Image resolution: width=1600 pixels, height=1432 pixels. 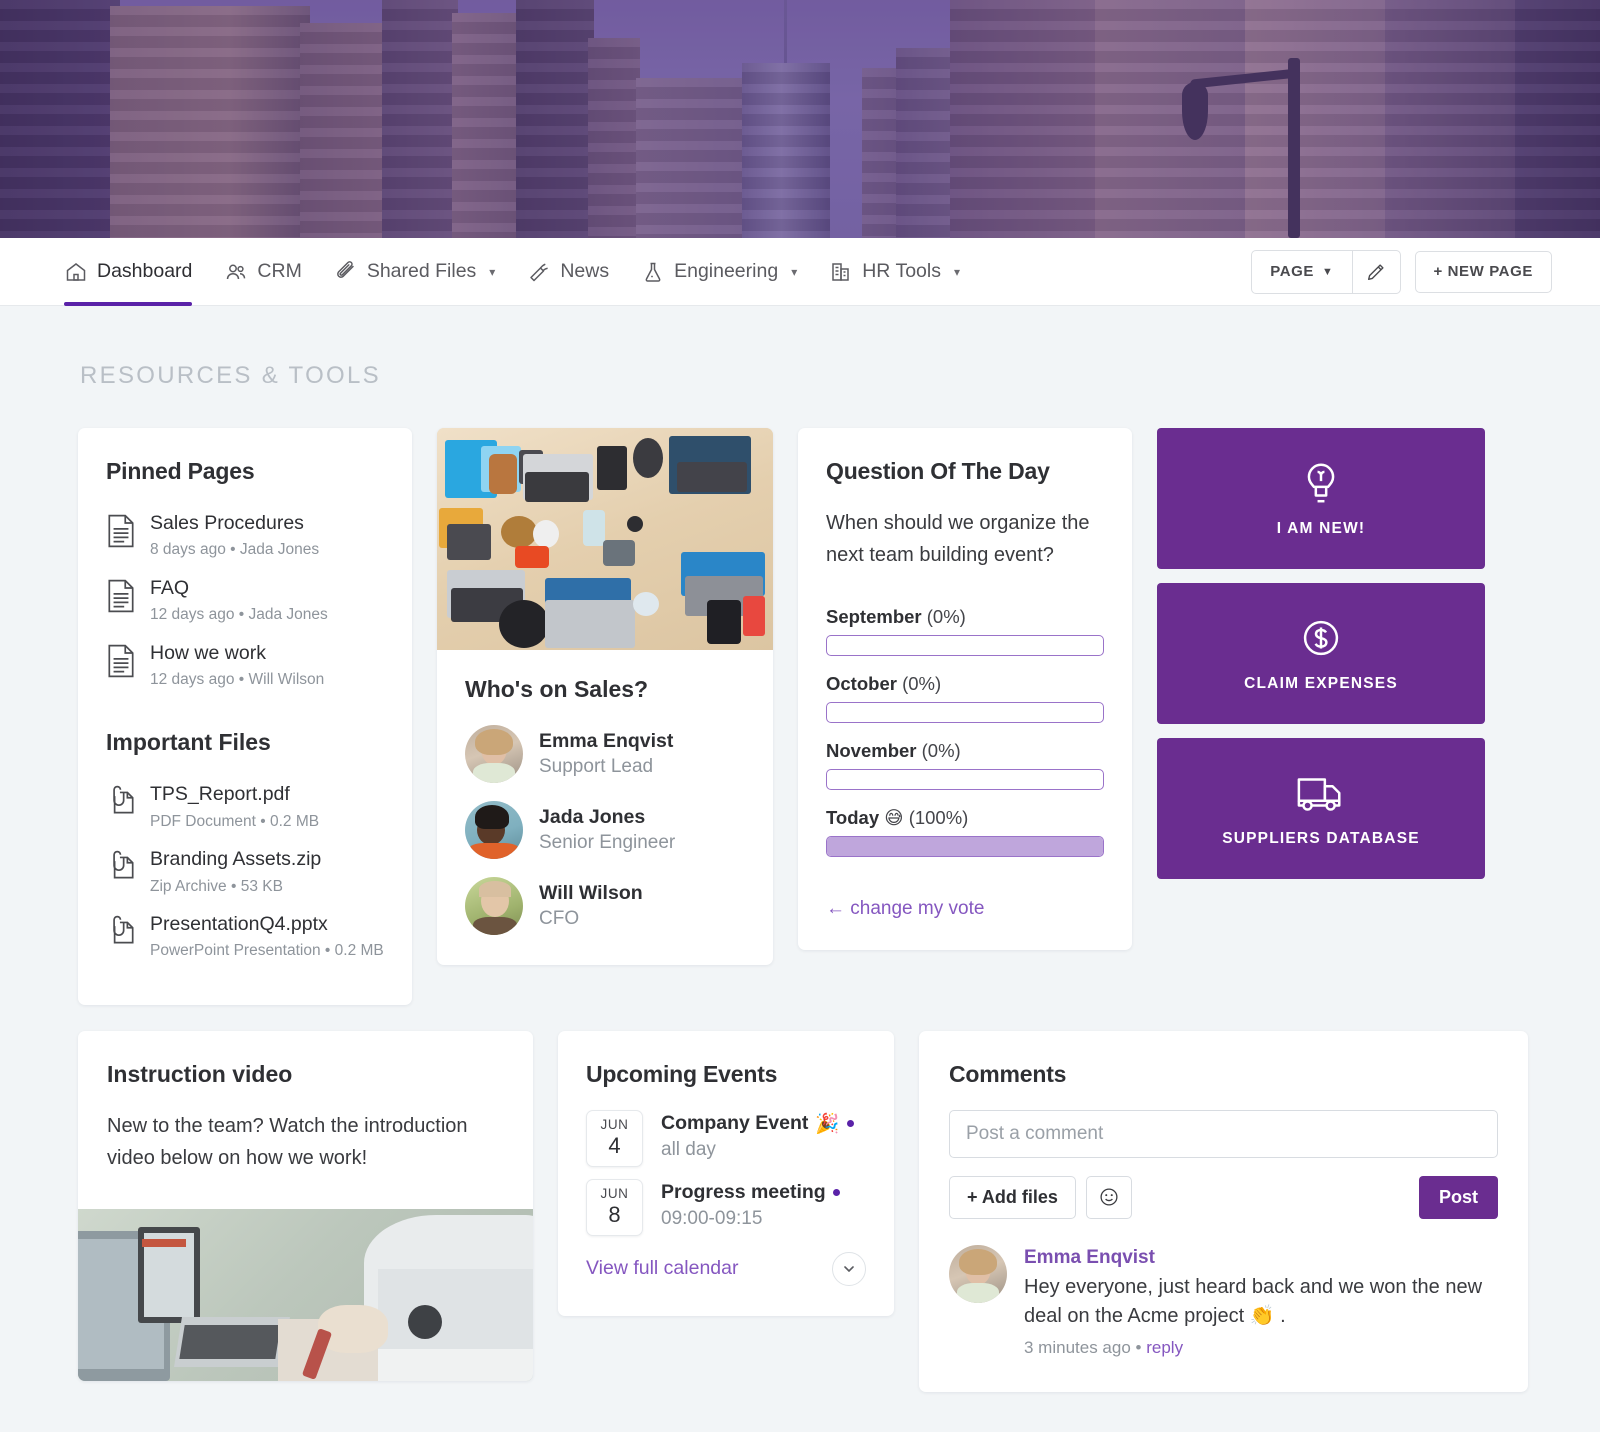 I want to click on new-page-button: + NEW PAGE, so click(x=1483, y=271).